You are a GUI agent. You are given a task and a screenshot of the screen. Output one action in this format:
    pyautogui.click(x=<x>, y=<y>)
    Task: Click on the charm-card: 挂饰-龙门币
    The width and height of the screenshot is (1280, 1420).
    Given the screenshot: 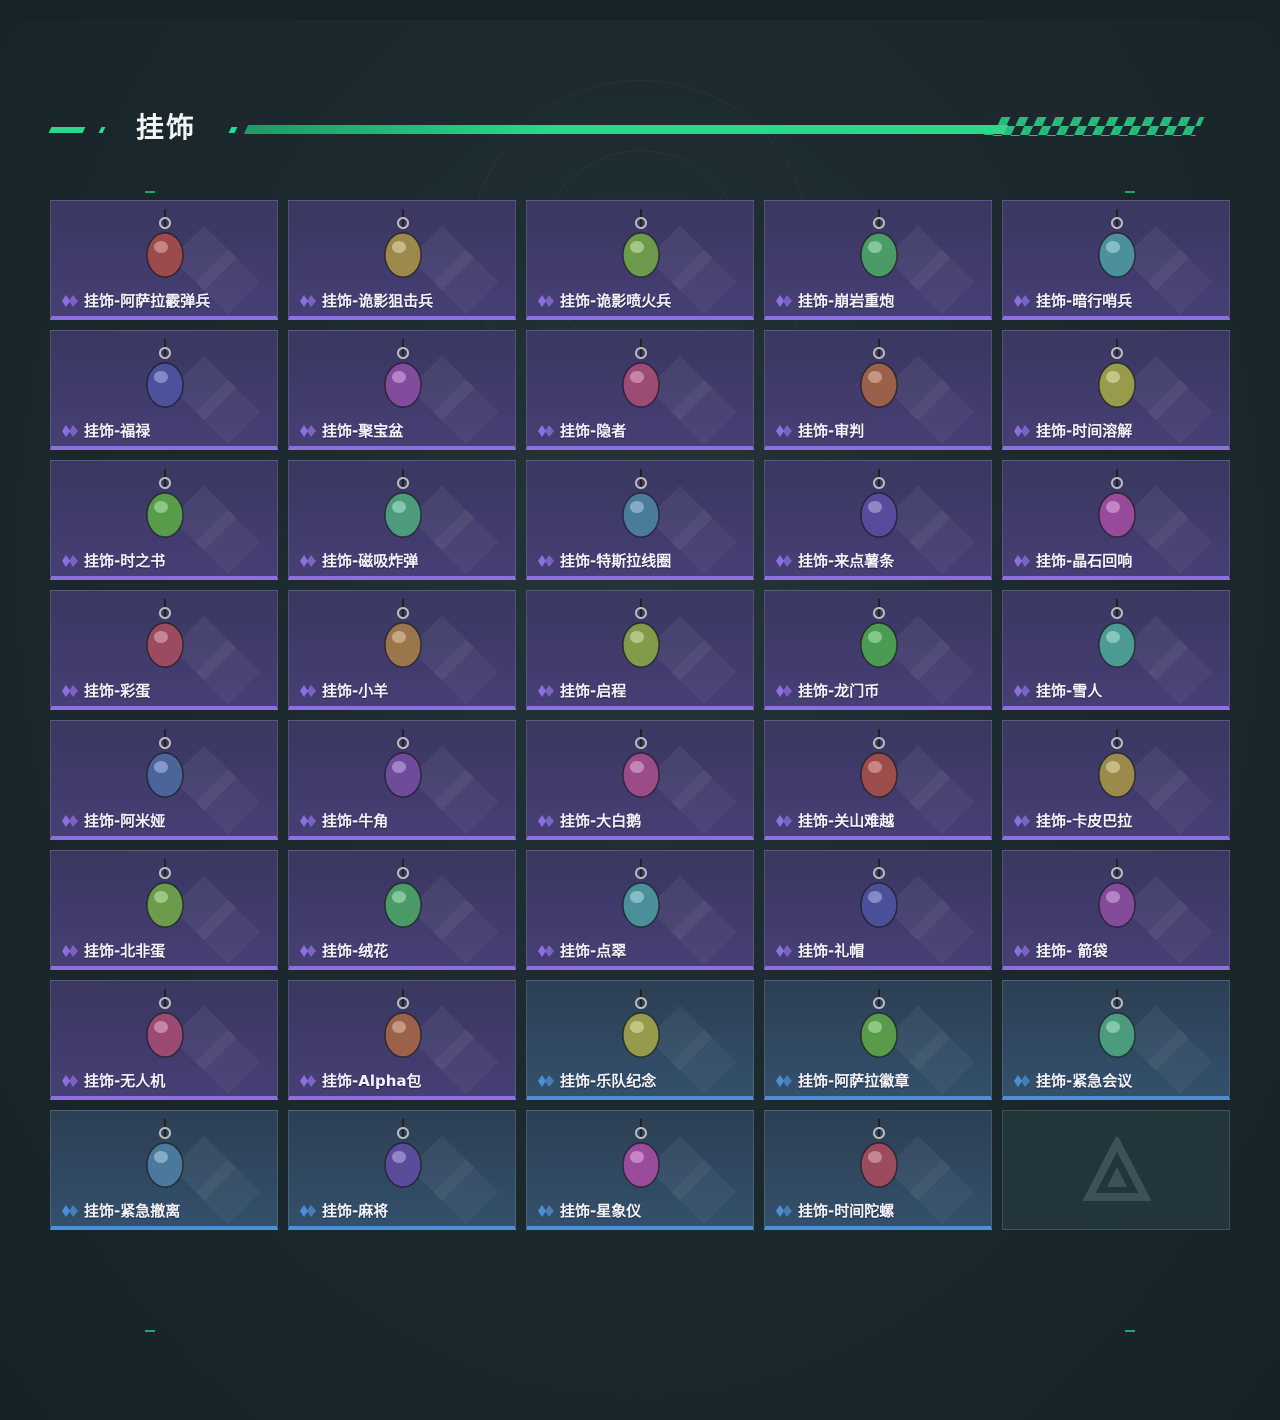 What is the action you would take?
    pyautogui.click(x=878, y=650)
    